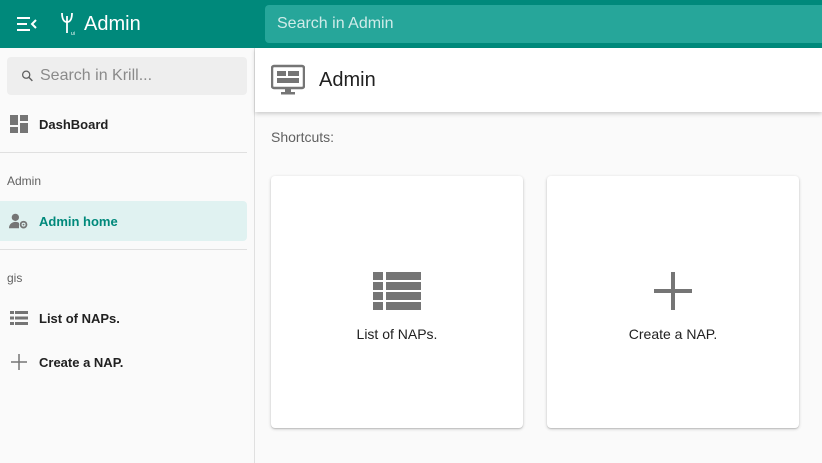 The image size is (822, 463). I want to click on sidebar-item-label: Create a NAP., so click(81, 362).